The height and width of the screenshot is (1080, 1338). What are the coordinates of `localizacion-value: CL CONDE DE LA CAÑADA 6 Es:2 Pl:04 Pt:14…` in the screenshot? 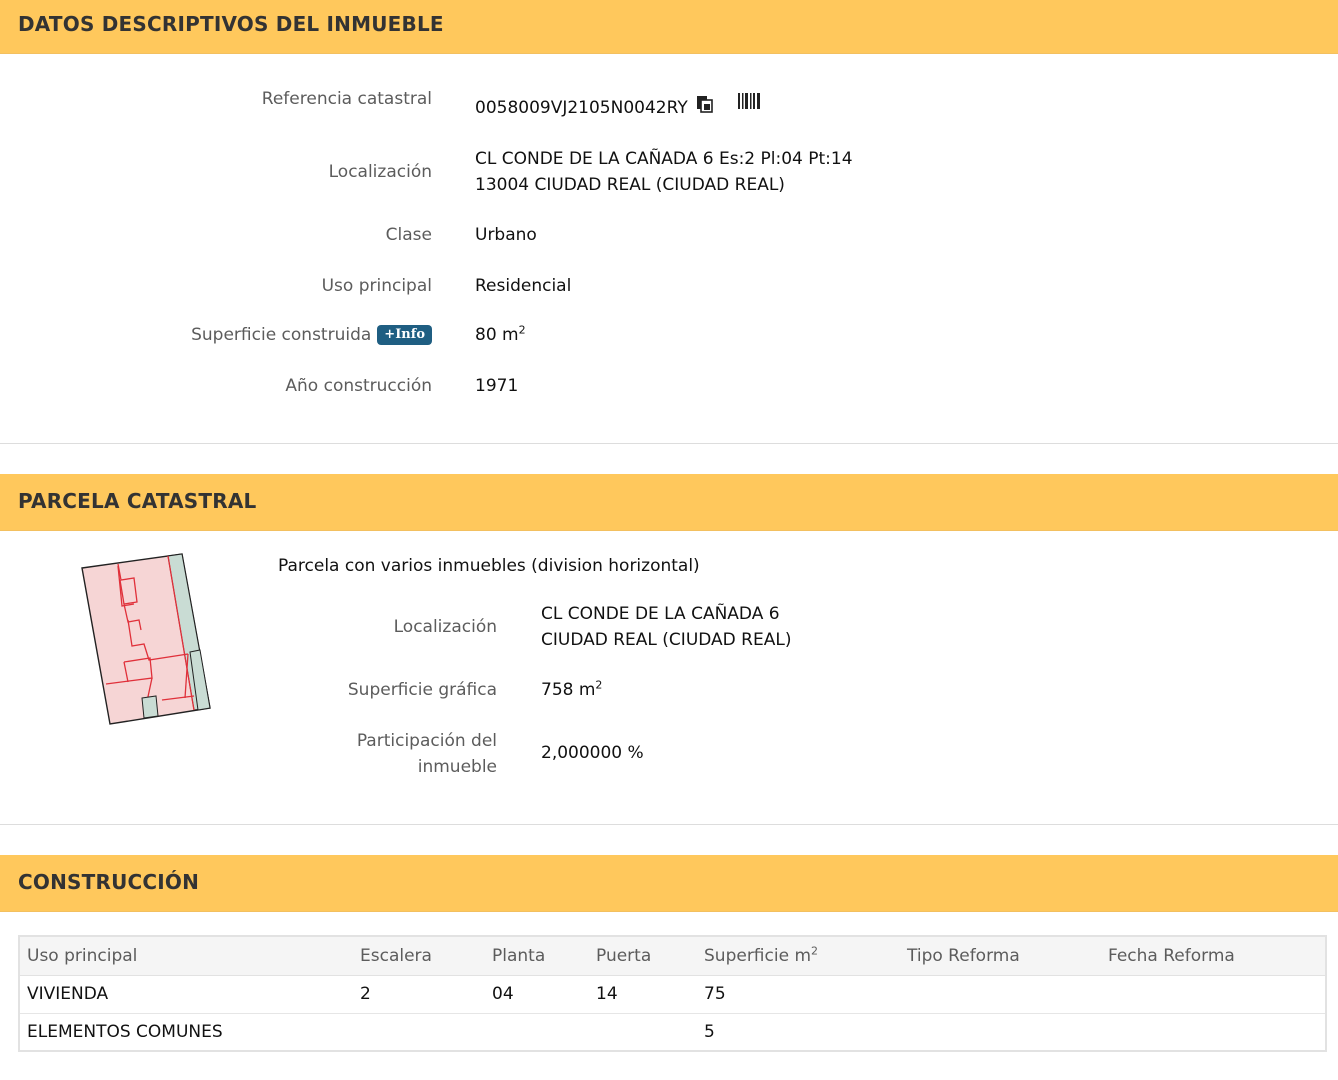 It's located at (664, 172).